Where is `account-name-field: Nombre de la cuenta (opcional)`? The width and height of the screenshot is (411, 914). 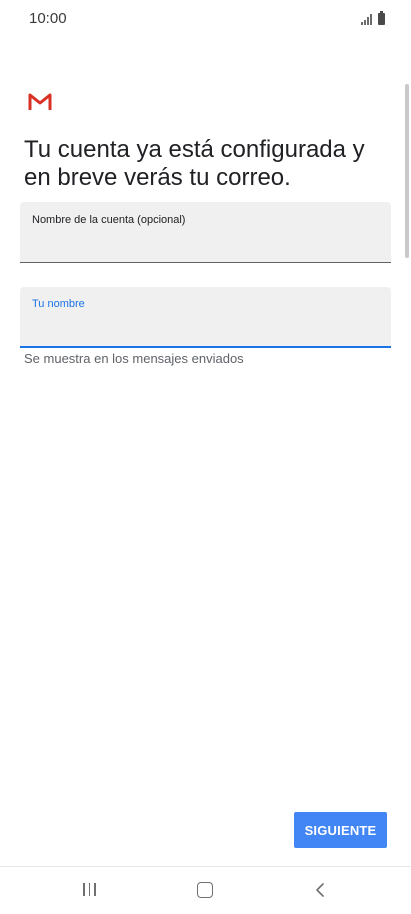 account-name-field: Nombre de la cuenta (opcional) is located at coordinates (205, 232).